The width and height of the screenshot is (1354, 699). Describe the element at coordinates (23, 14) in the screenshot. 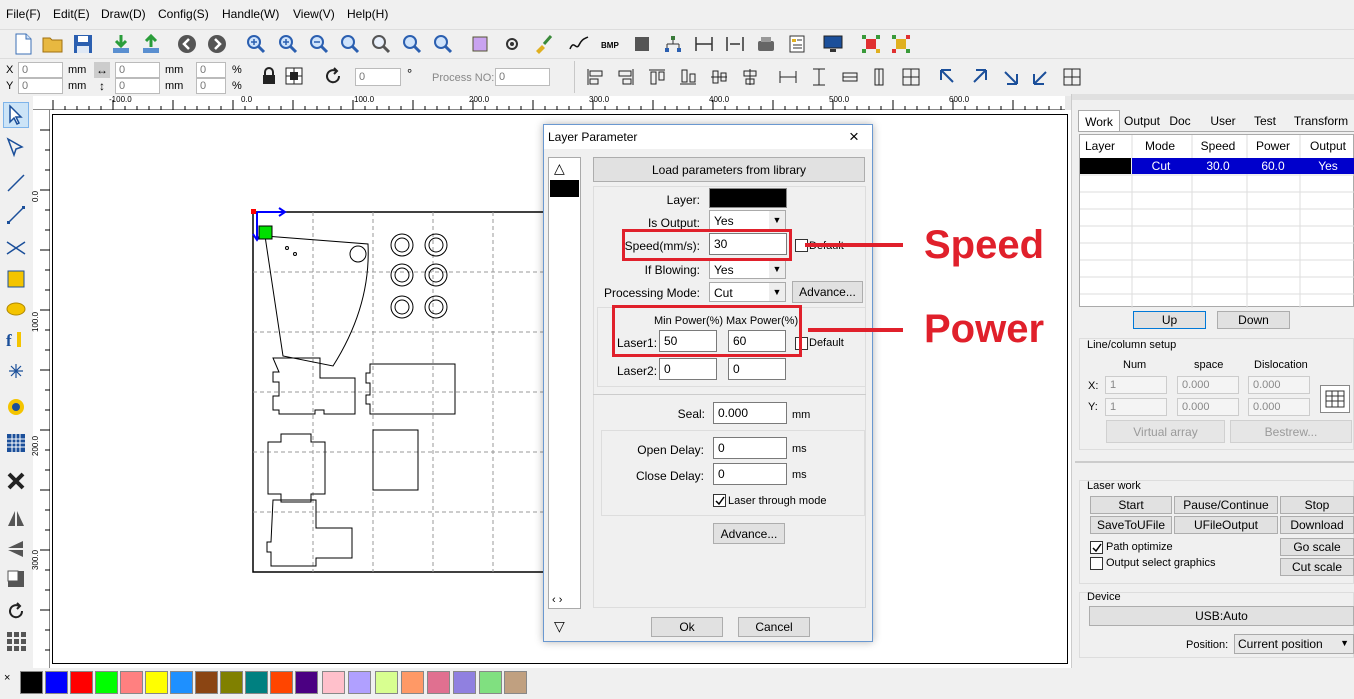

I see `menu-file: File(F)` at that location.